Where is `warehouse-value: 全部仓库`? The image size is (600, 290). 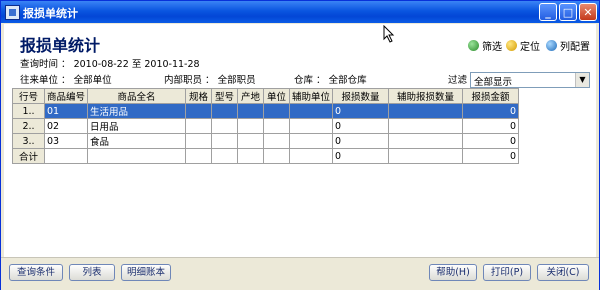
warehouse-value: 全部仓库 is located at coordinates (347, 80).